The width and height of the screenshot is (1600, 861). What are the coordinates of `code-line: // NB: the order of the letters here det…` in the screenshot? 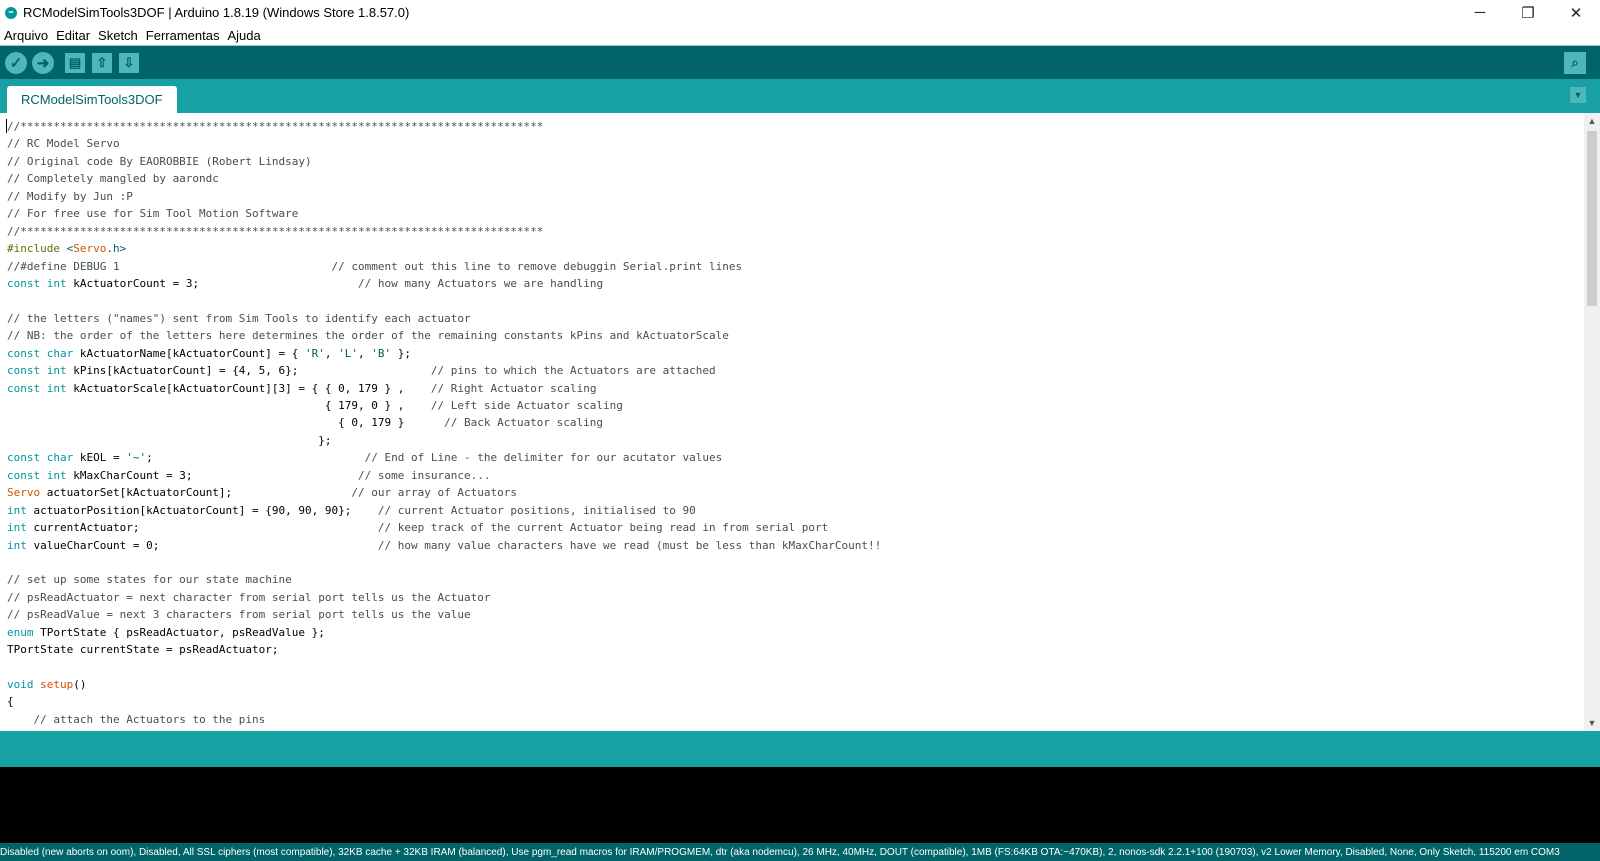 It's located at (444, 335).